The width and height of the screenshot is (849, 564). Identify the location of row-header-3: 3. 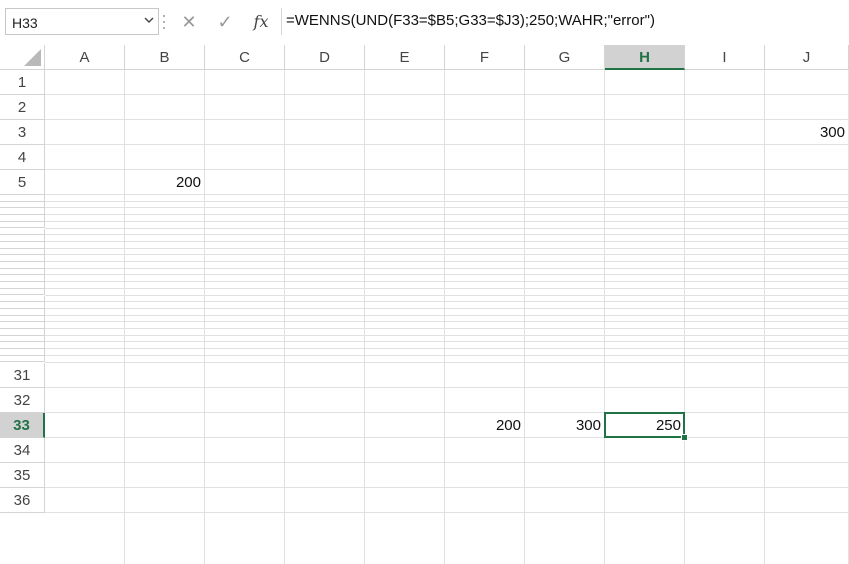
(22, 132).